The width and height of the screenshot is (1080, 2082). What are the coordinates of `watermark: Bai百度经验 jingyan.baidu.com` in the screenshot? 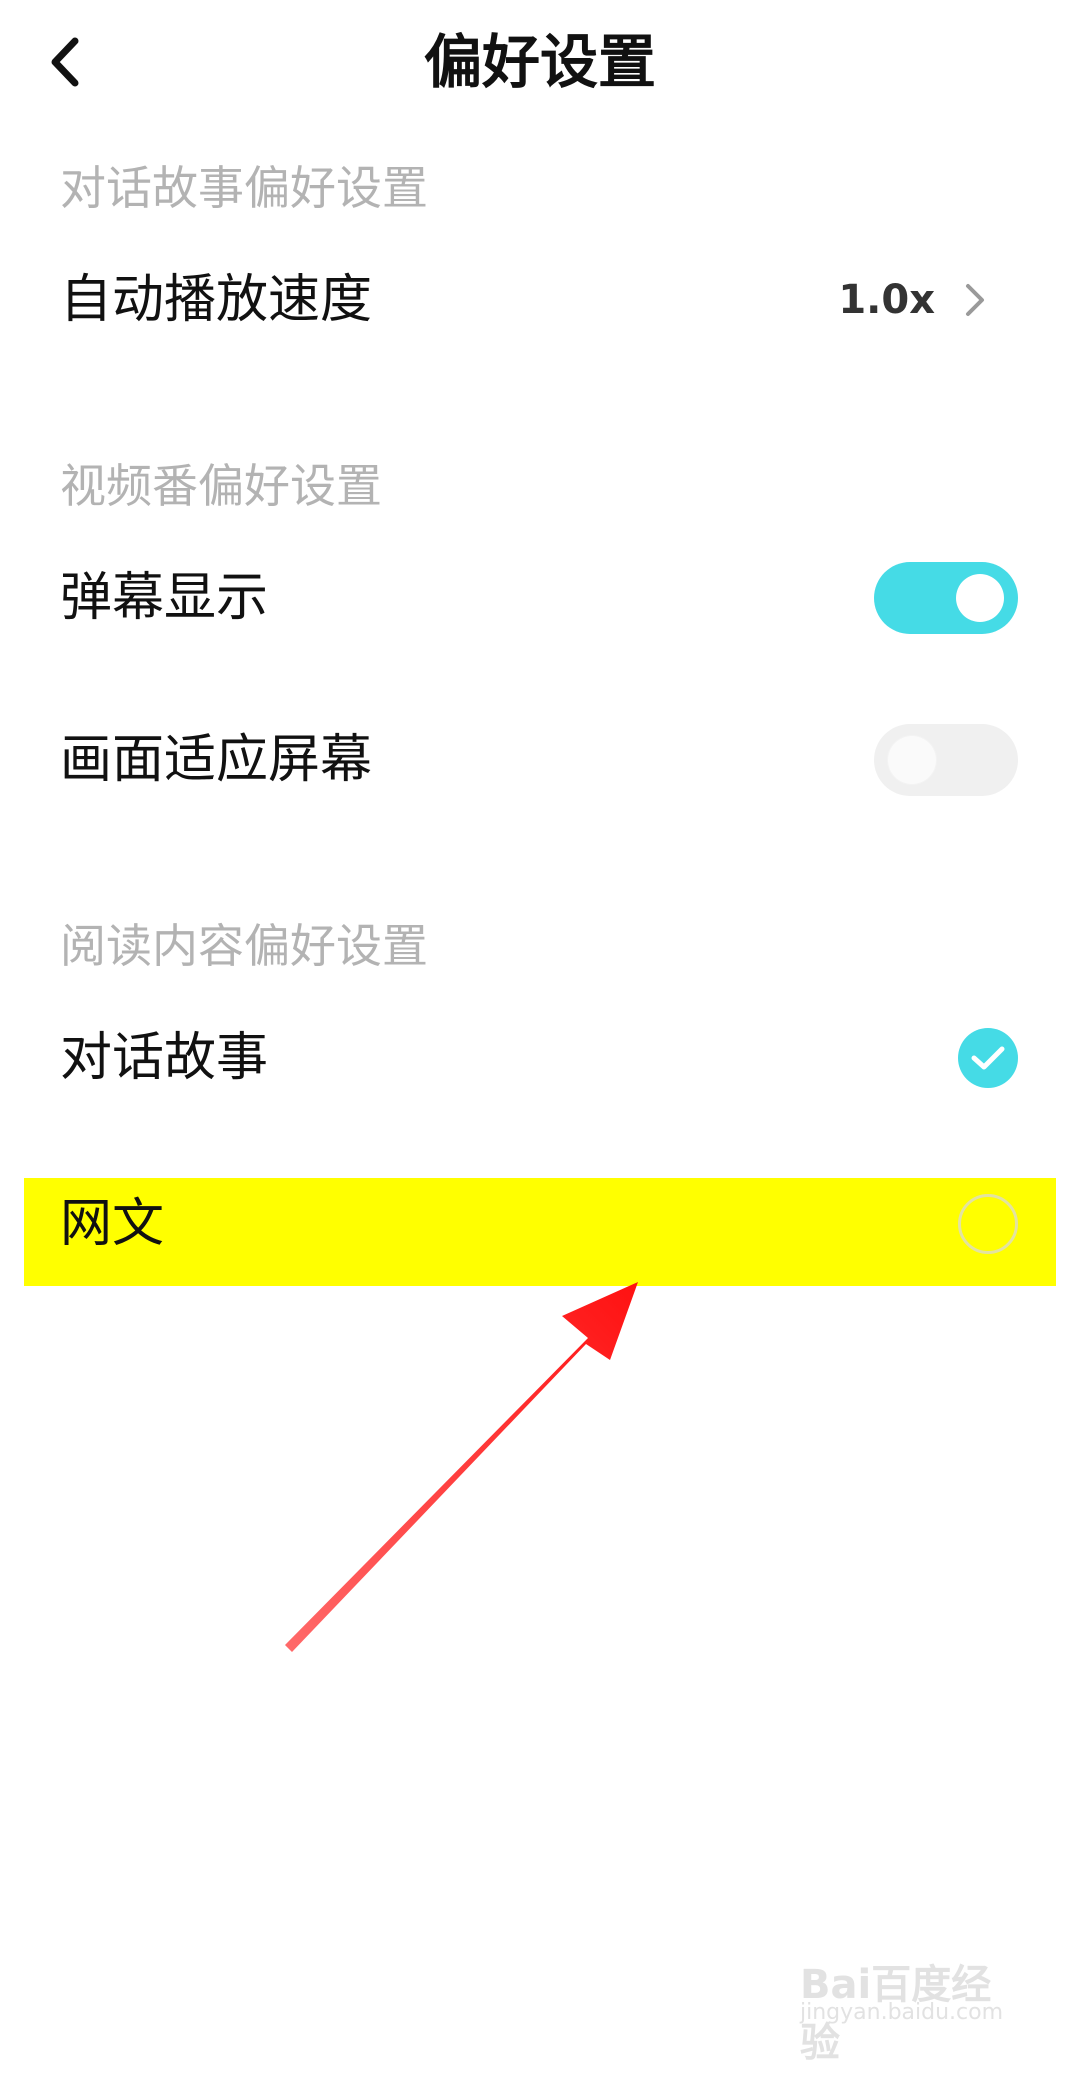 It's located at (910, 2009).